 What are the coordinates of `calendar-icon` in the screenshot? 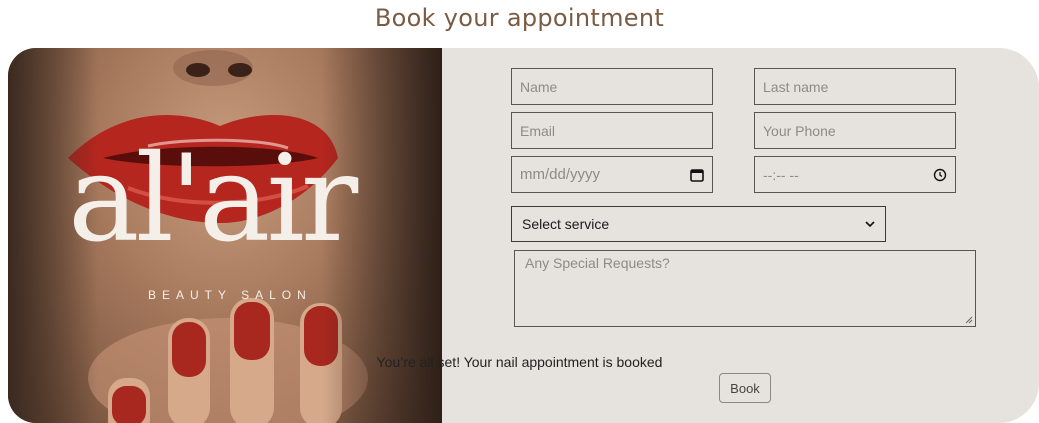 It's located at (697, 175).